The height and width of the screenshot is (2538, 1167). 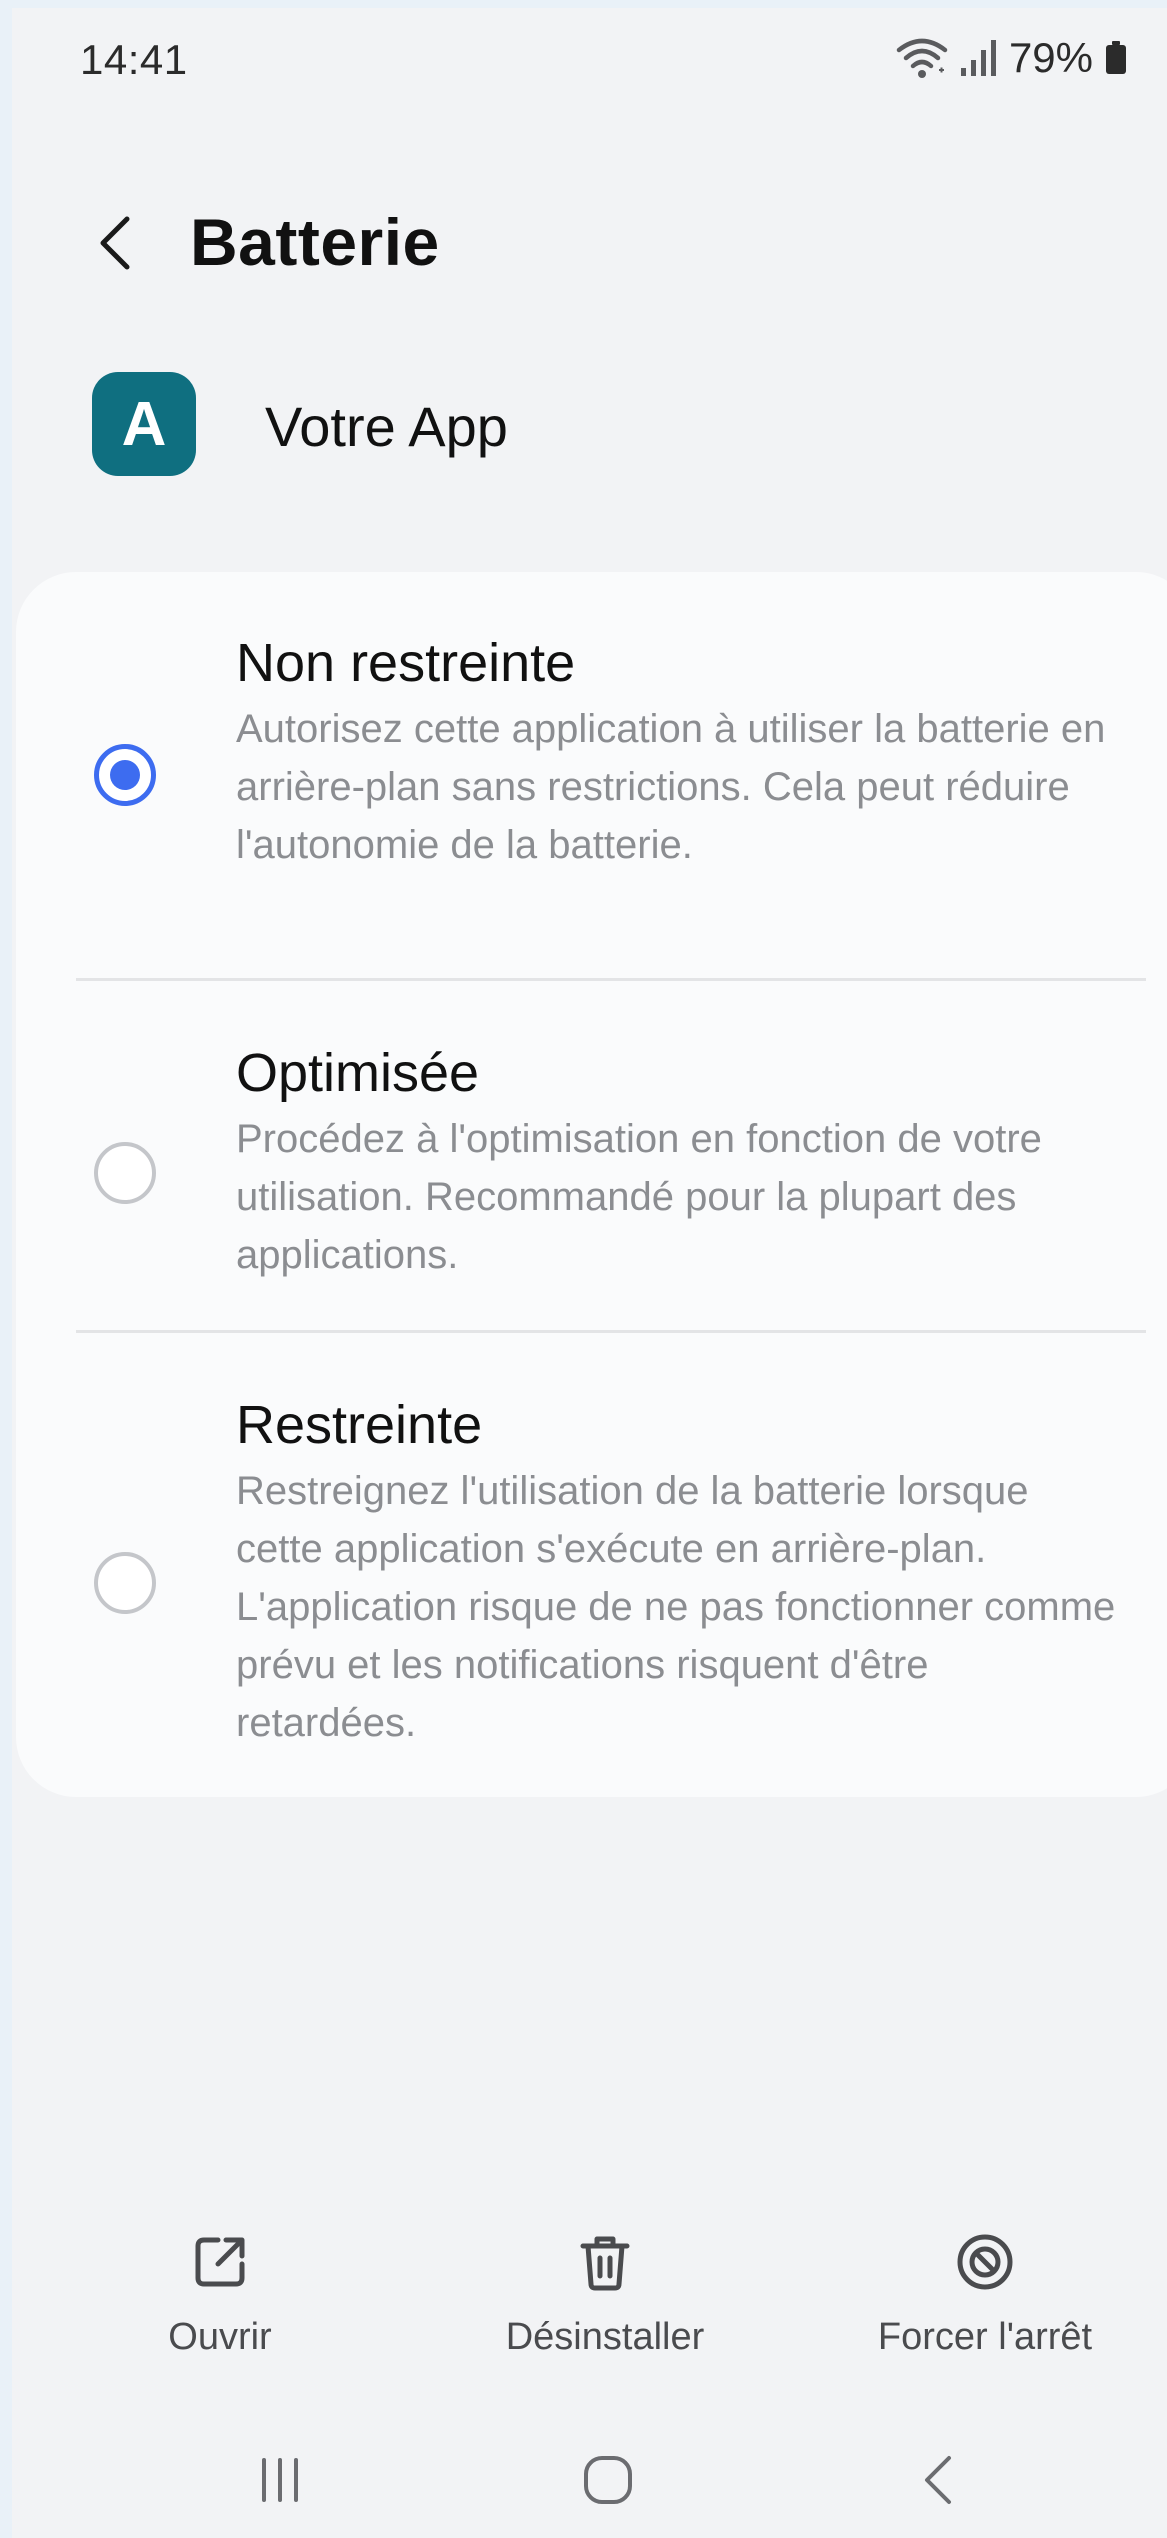 What do you see at coordinates (1050, 57) in the screenshot?
I see `battery-percent: 79%` at bounding box center [1050, 57].